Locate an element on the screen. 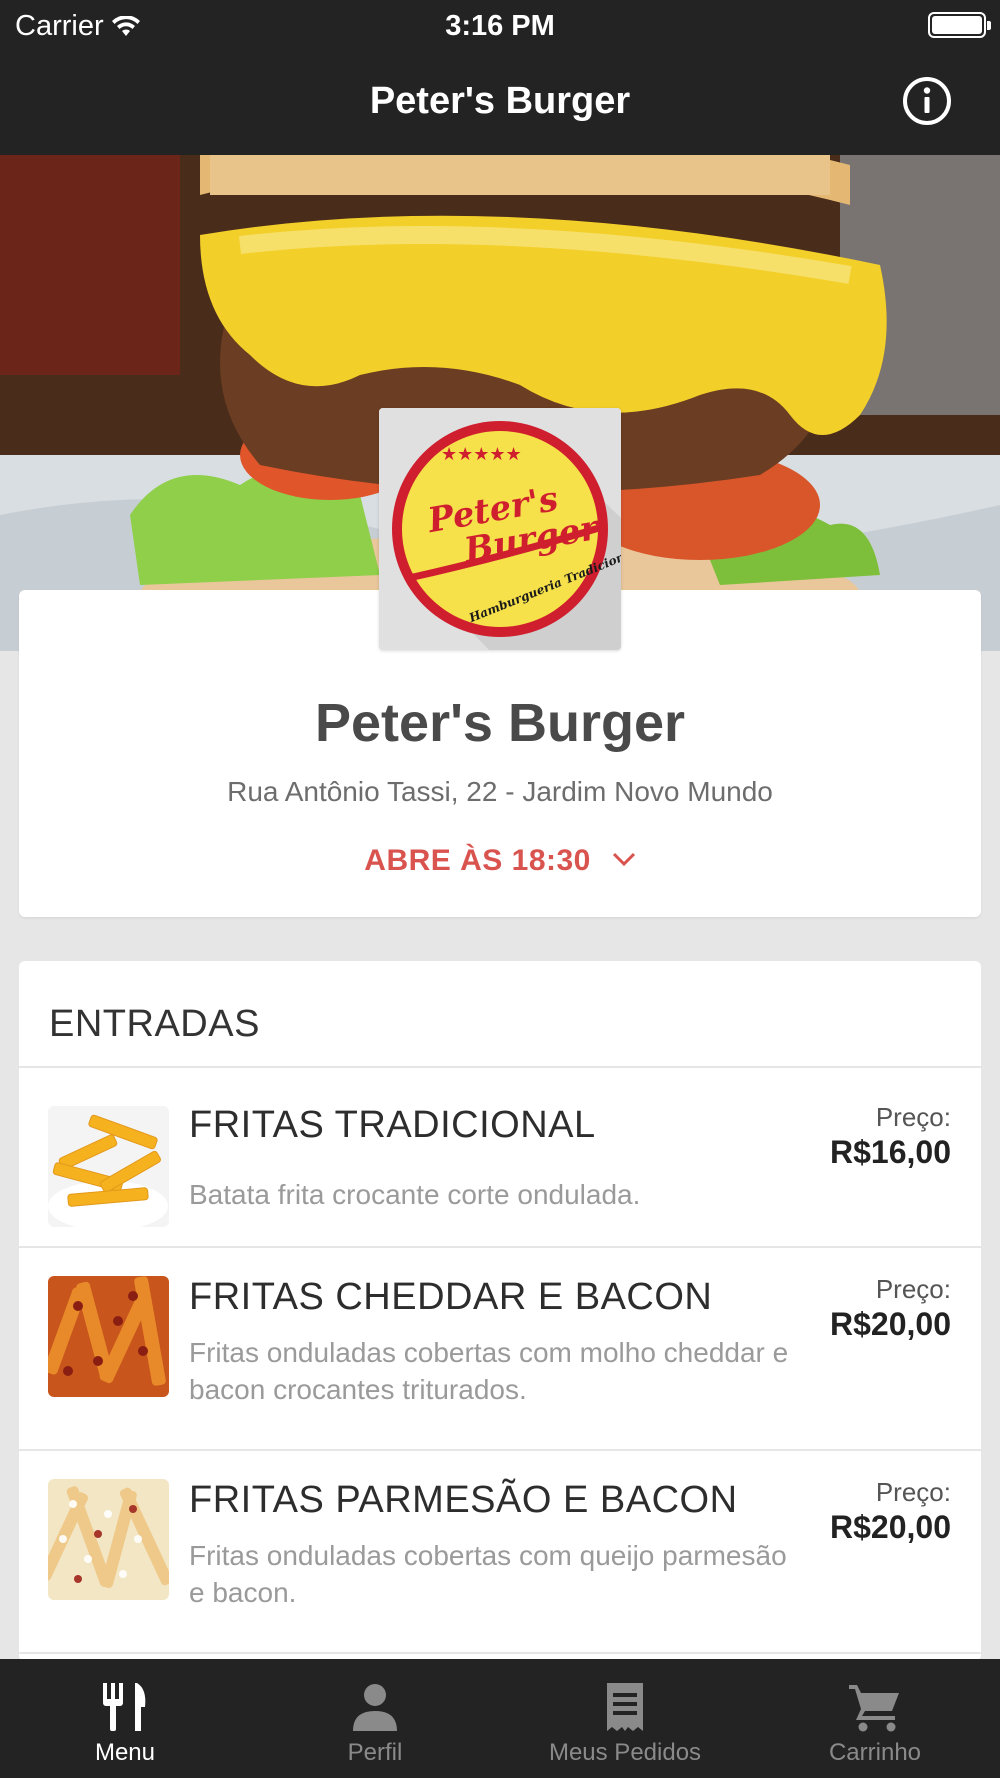 This screenshot has width=1000, height=1778. opening-hours-toggle: ABRE ÀS 18:30 is located at coordinates (500, 861).